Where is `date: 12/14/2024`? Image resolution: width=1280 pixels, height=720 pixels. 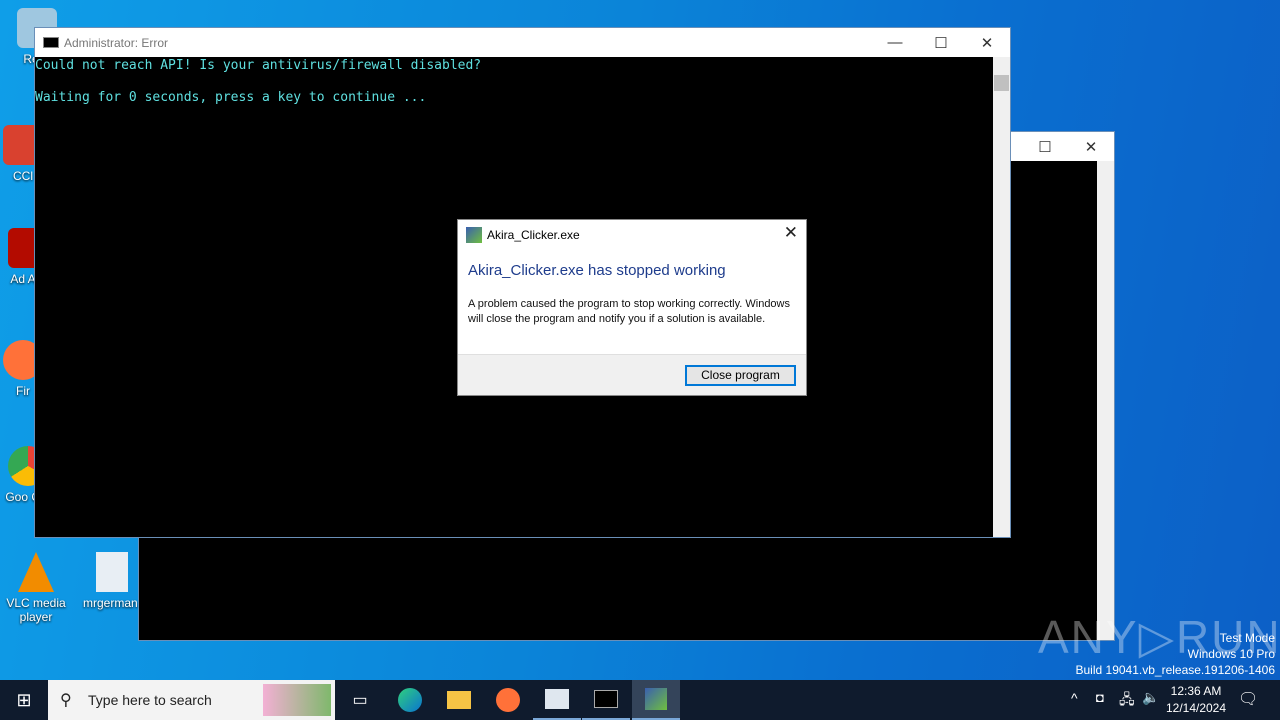
date: 12/14/2024 is located at coordinates (1196, 708).